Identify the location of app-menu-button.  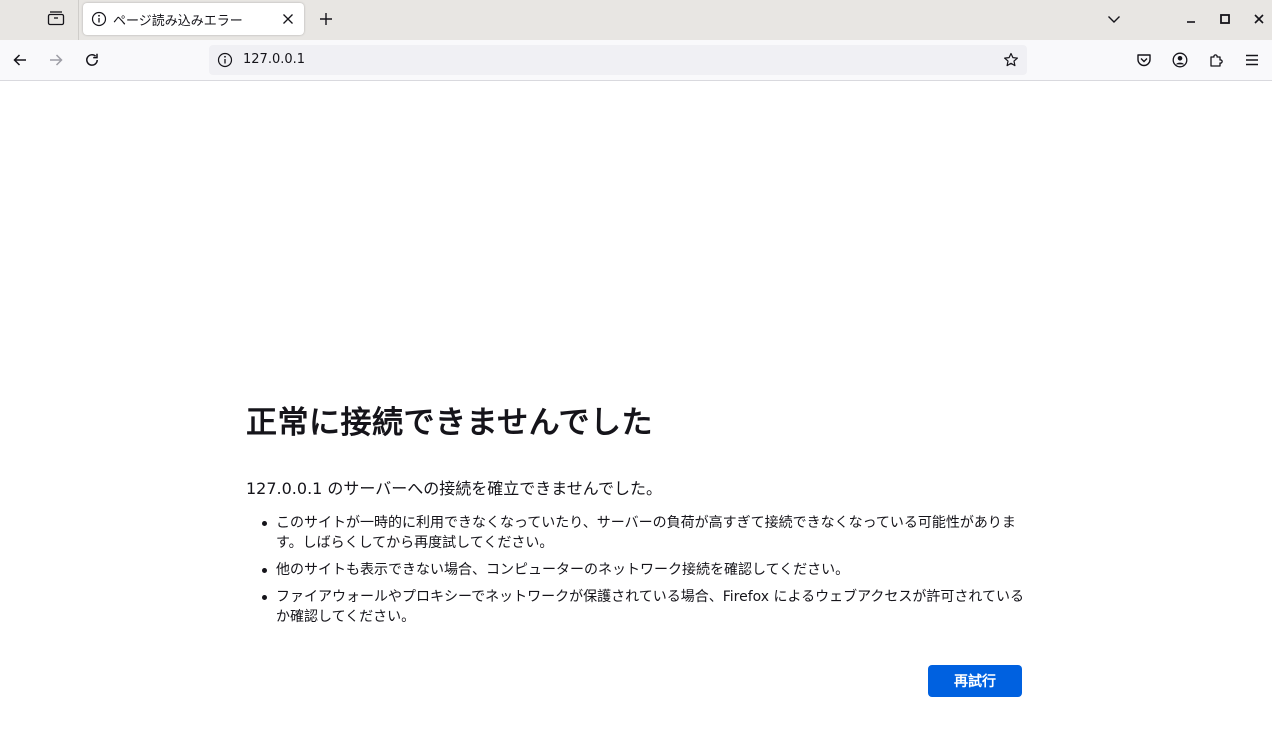
(1252, 60).